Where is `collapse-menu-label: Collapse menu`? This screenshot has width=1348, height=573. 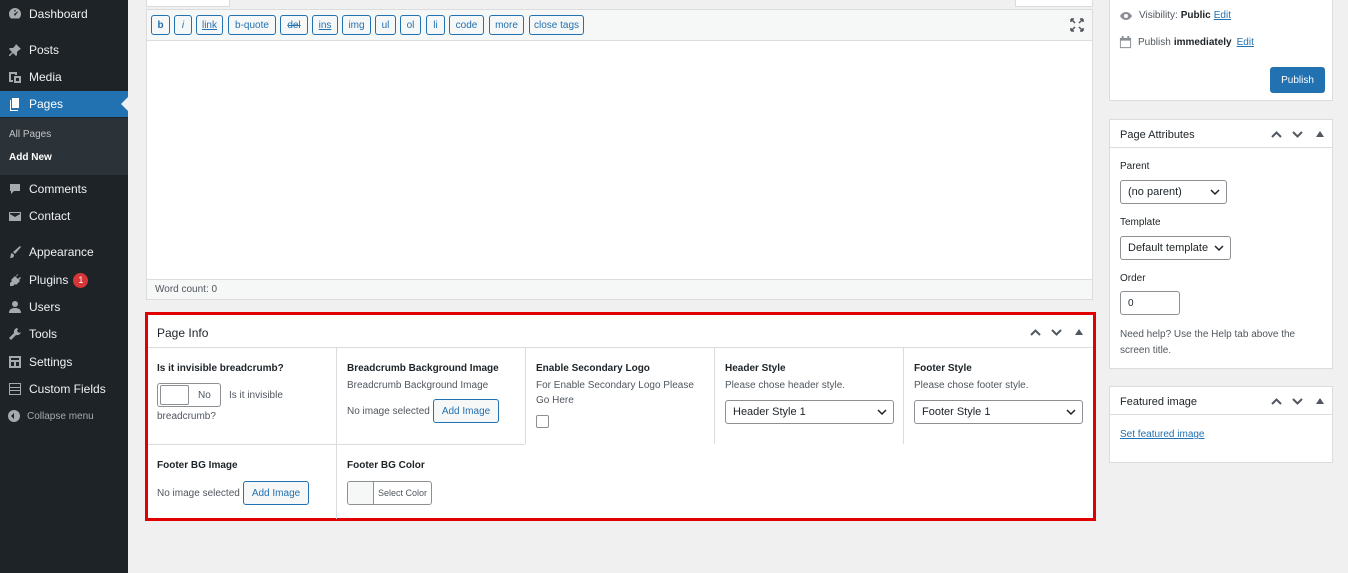 collapse-menu-label: Collapse menu is located at coordinates (60, 416).